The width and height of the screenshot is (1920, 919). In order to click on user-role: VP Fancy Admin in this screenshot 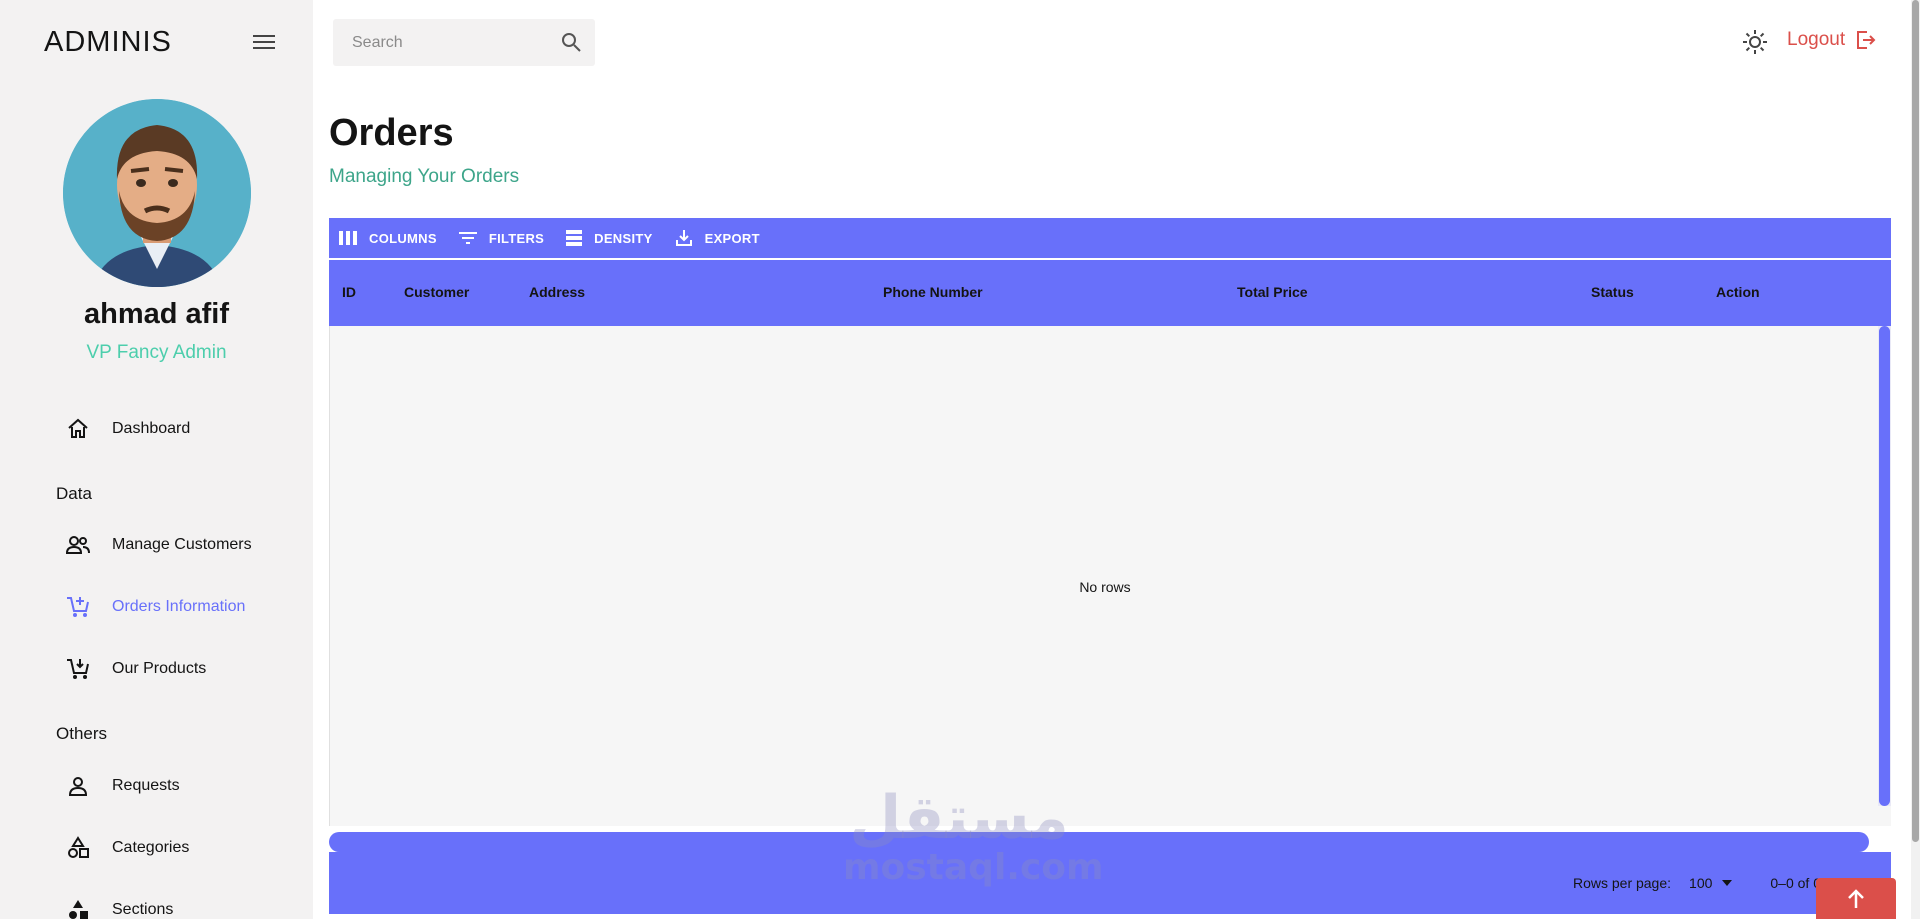, I will do `click(156, 352)`.